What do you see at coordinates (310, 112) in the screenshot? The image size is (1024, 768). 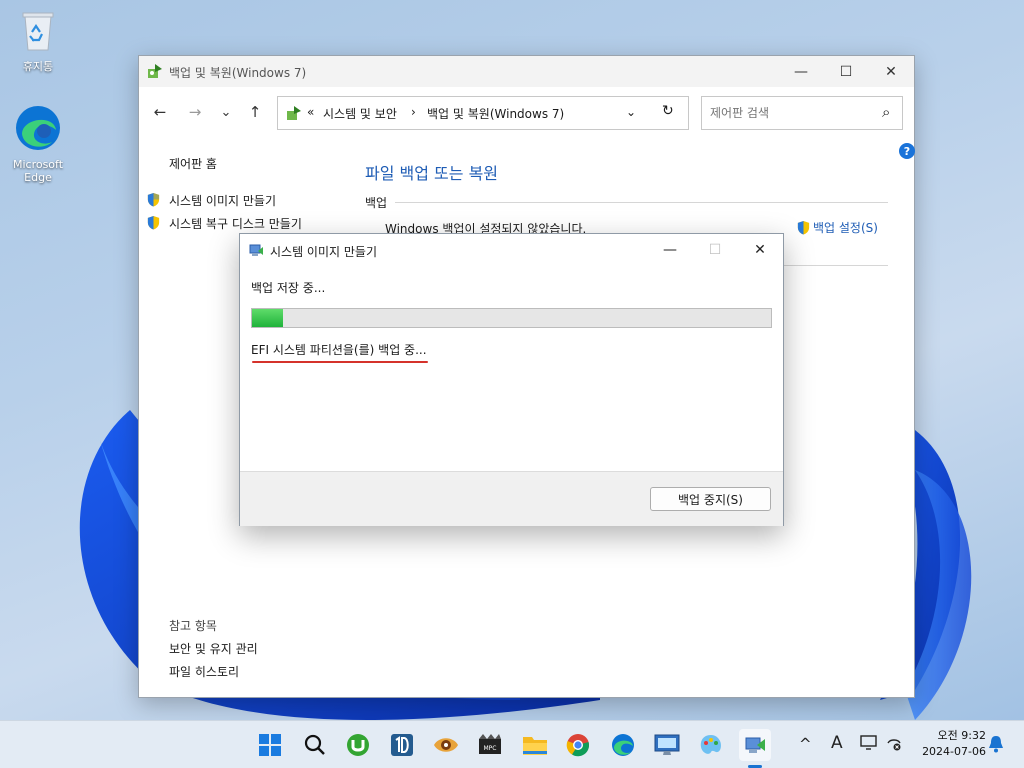 I see `address-prefix: «` at bounding box center [310, 112].